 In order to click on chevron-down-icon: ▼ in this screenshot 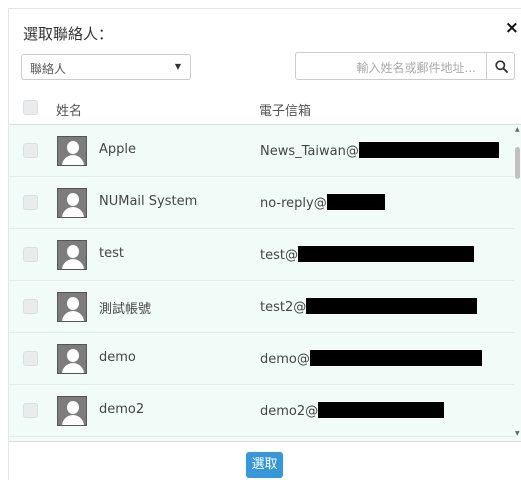, I will do `click(177, 66)`.